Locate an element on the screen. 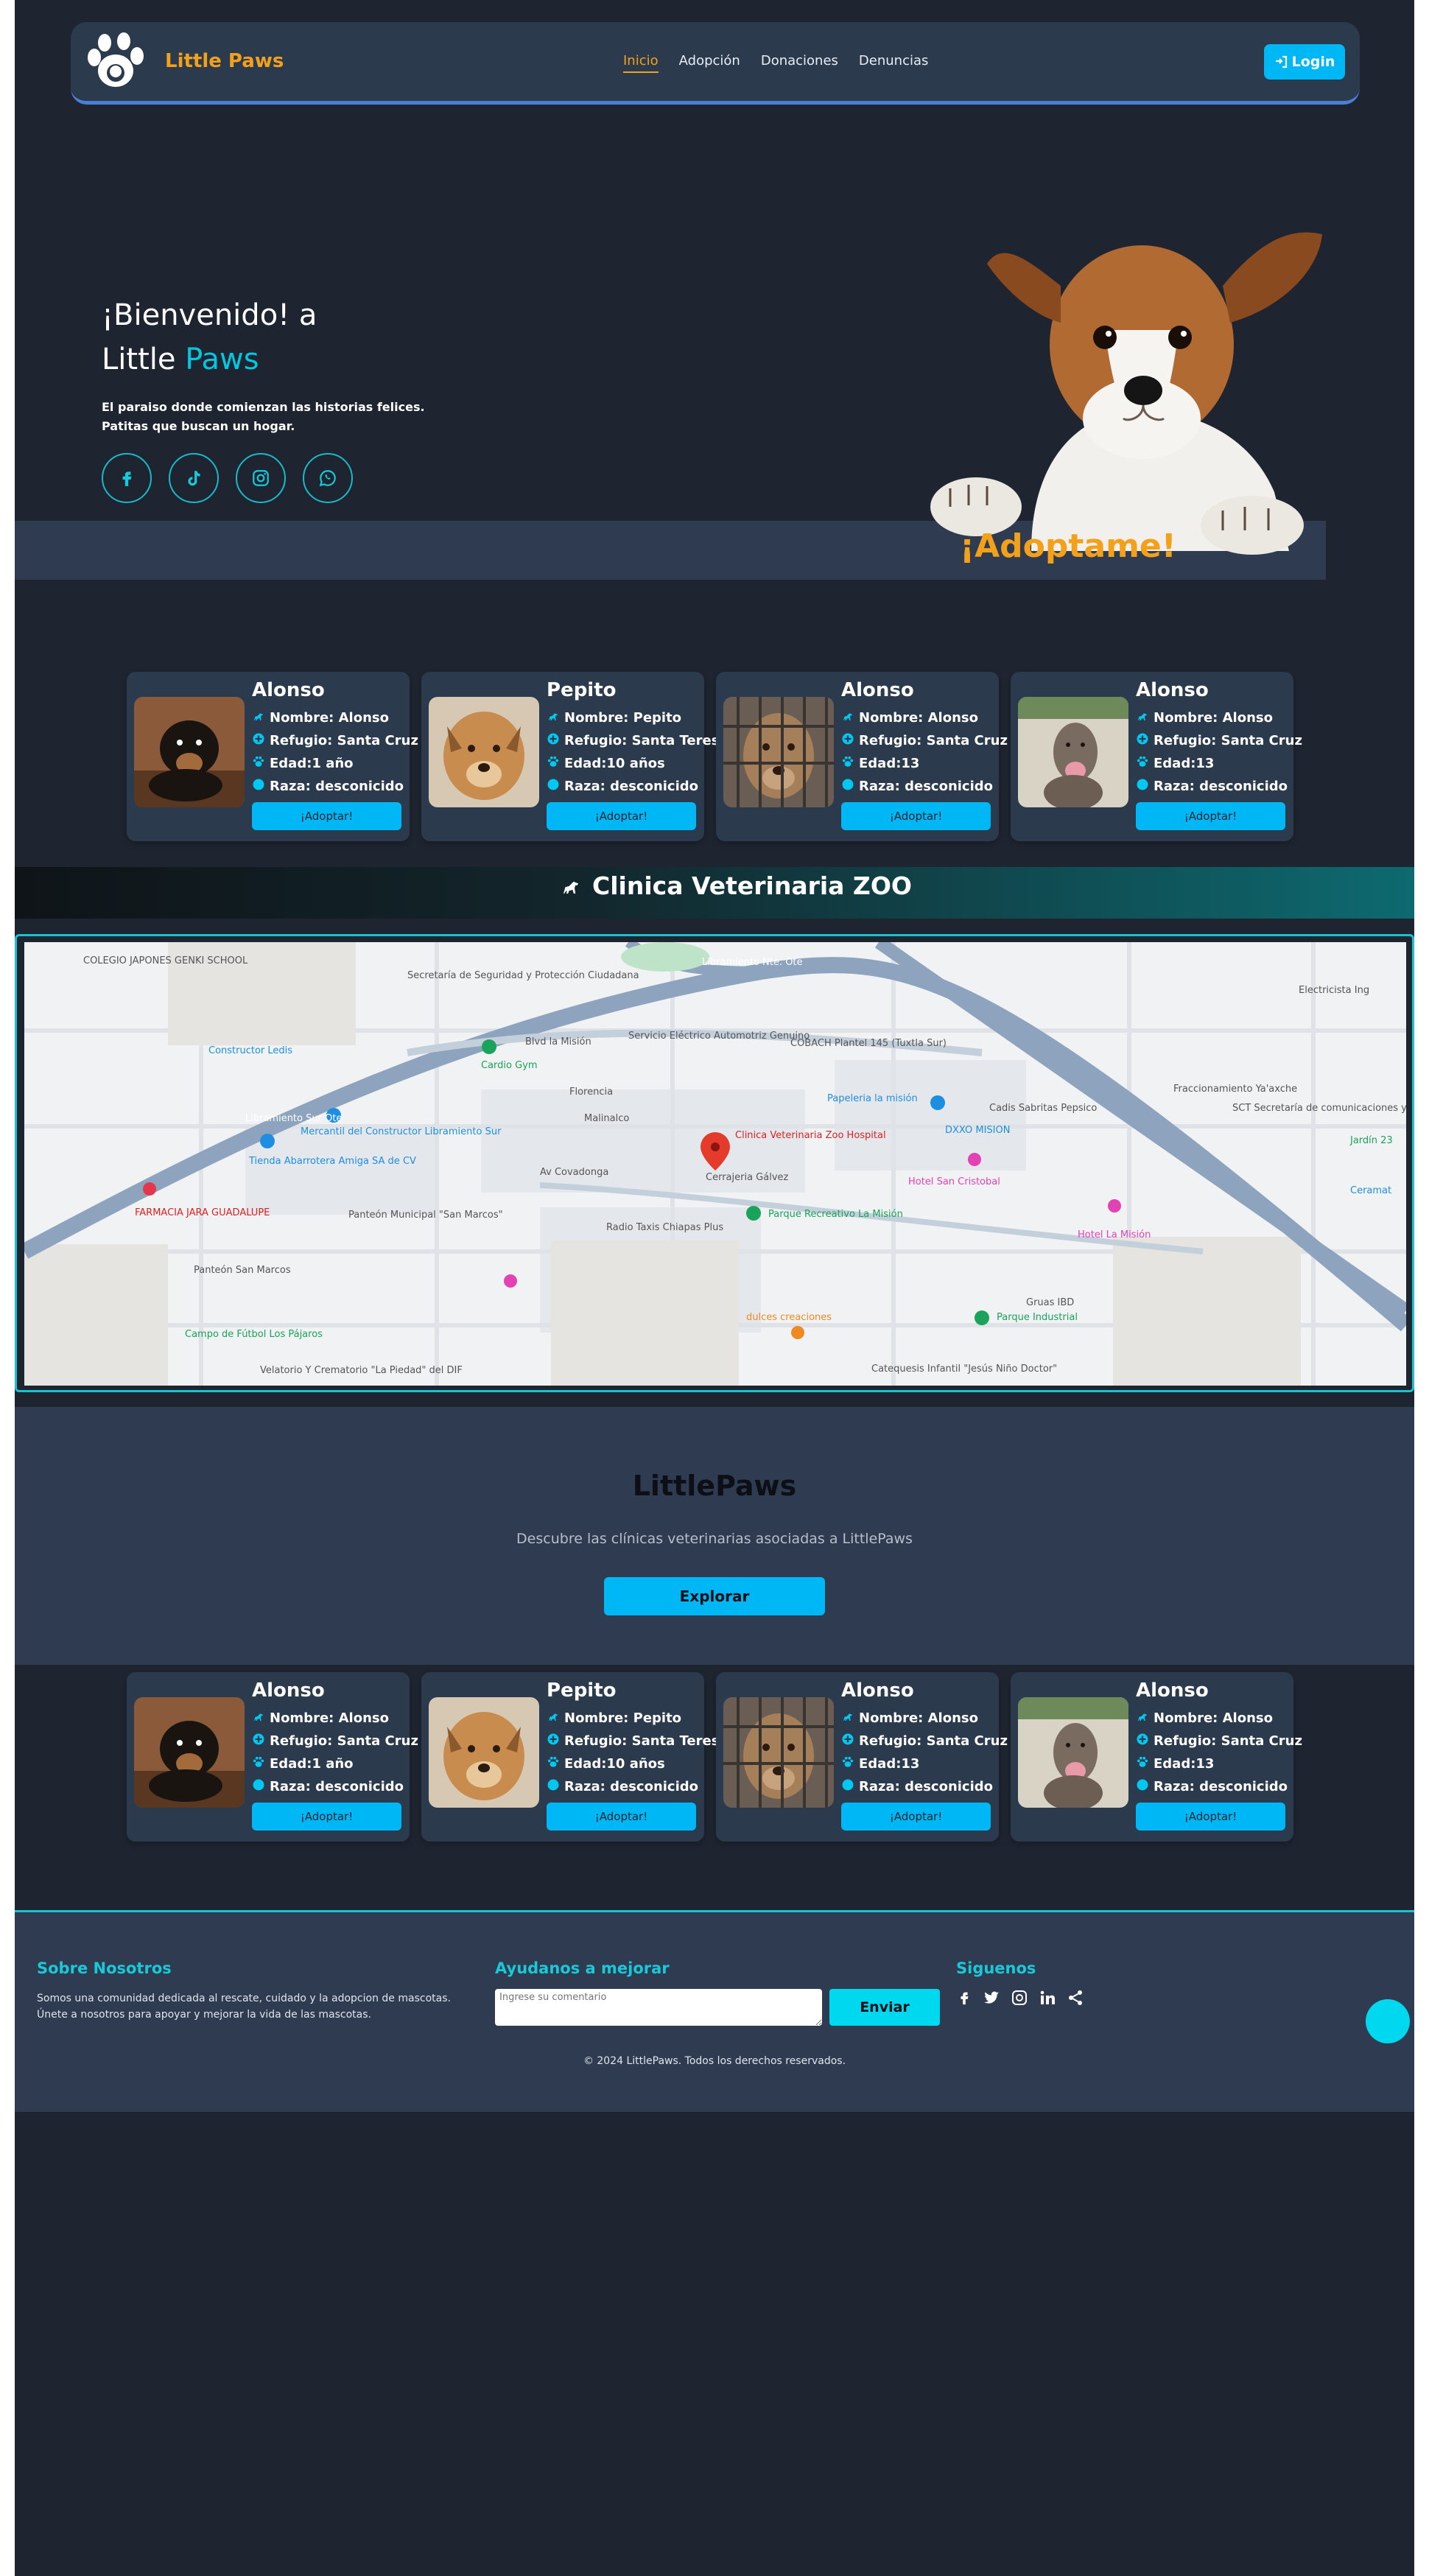 This screenshot has width=1429, height=2576. pet-raza: Raza: desconicido is located at coordinates (337, 1786).